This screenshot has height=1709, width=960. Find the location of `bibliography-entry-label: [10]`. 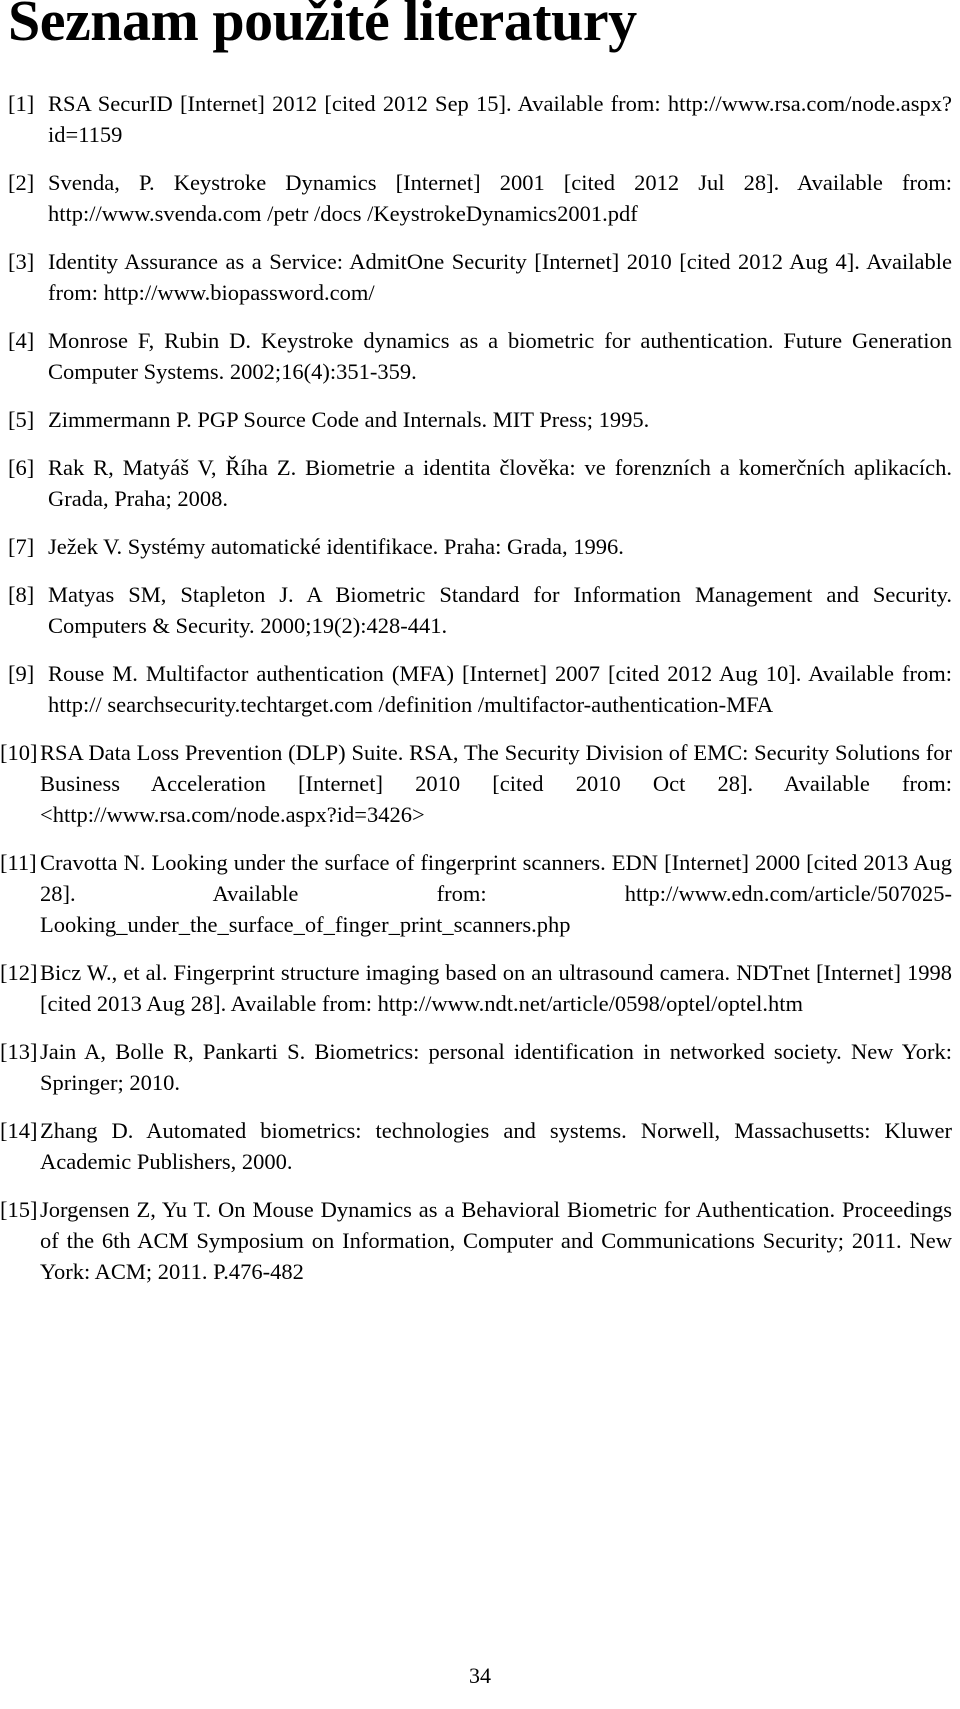

bibliography-entry-label: [10] is located at coordinates (19, 752).